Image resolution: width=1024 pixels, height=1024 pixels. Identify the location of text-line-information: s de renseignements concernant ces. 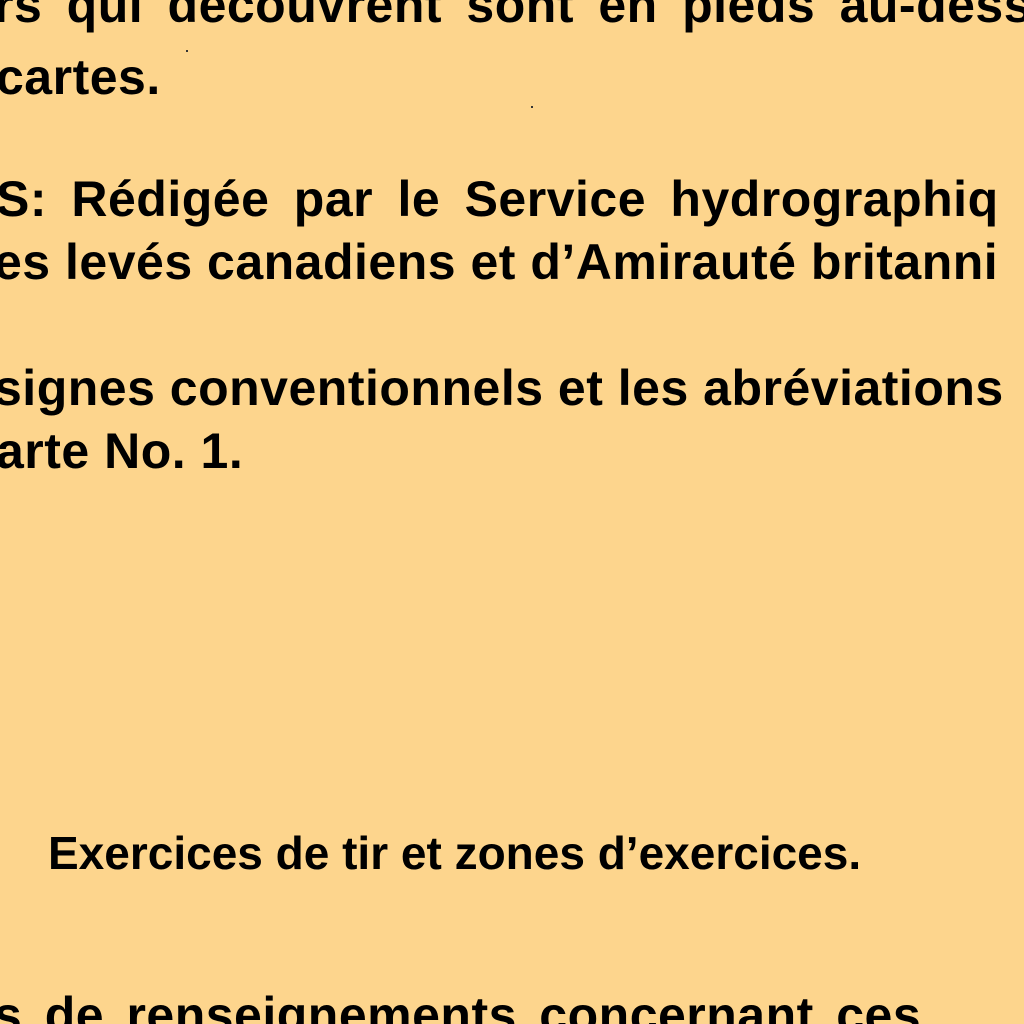
(461, 1005).